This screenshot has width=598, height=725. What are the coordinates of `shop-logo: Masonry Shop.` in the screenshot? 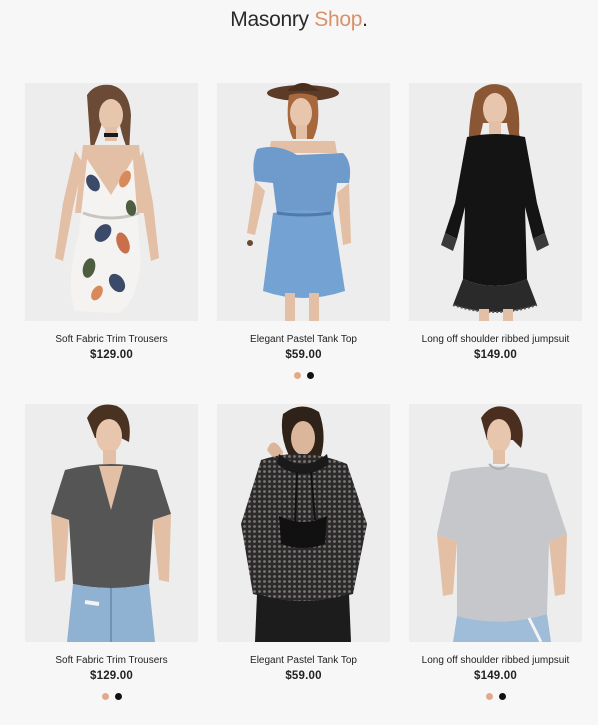 It's located at (299, 20).